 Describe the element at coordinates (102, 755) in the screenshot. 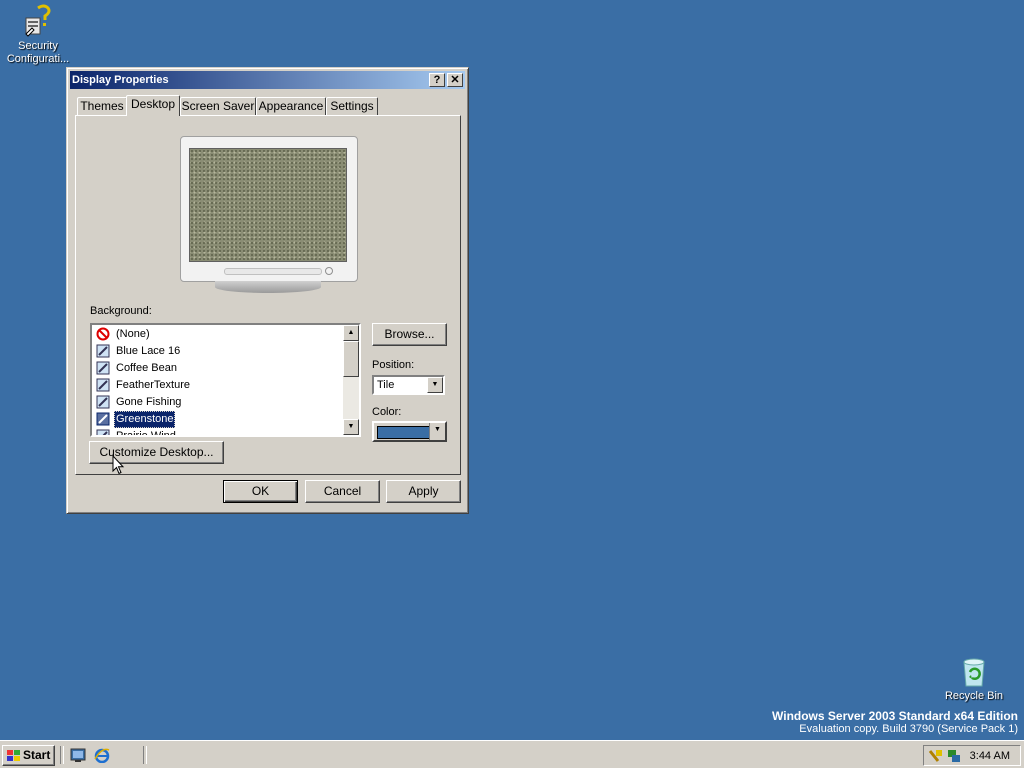

I see `internet-explorer-icon` at that location.